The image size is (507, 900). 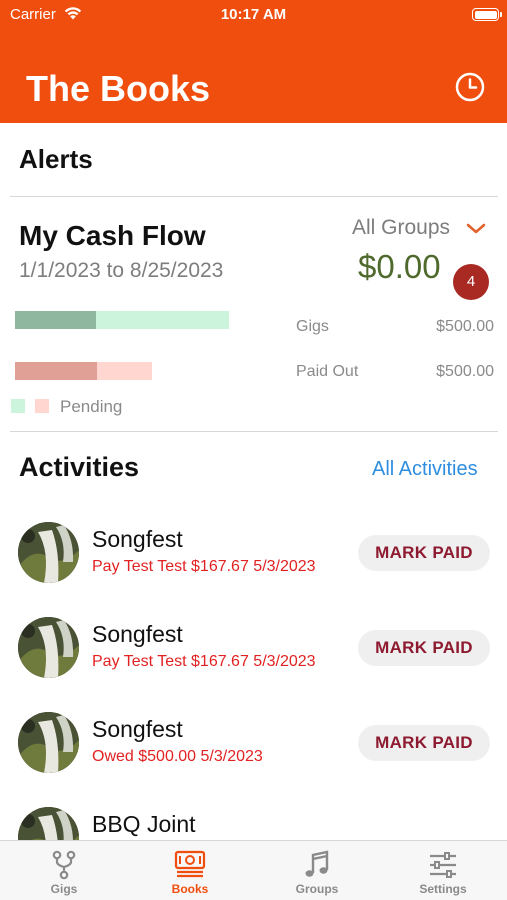 I want to click on tab-groups: Groups, so click(x=317, y=870).